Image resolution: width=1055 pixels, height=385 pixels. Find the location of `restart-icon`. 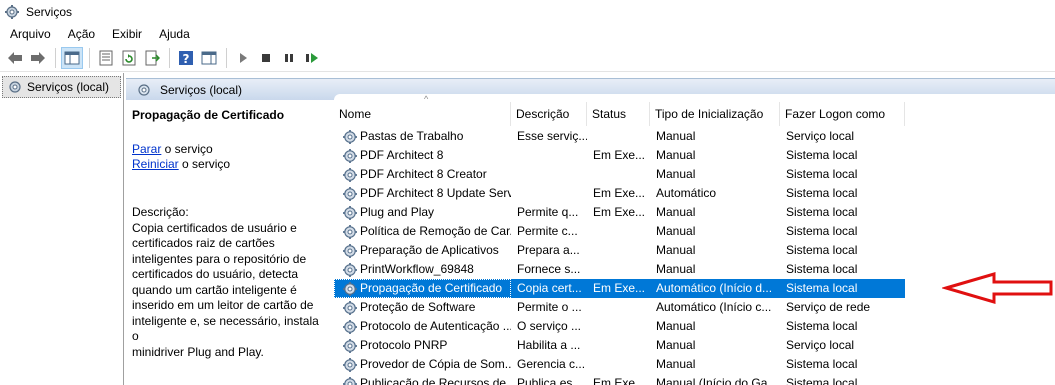

restart-icon is located at coordinates (312, 58).